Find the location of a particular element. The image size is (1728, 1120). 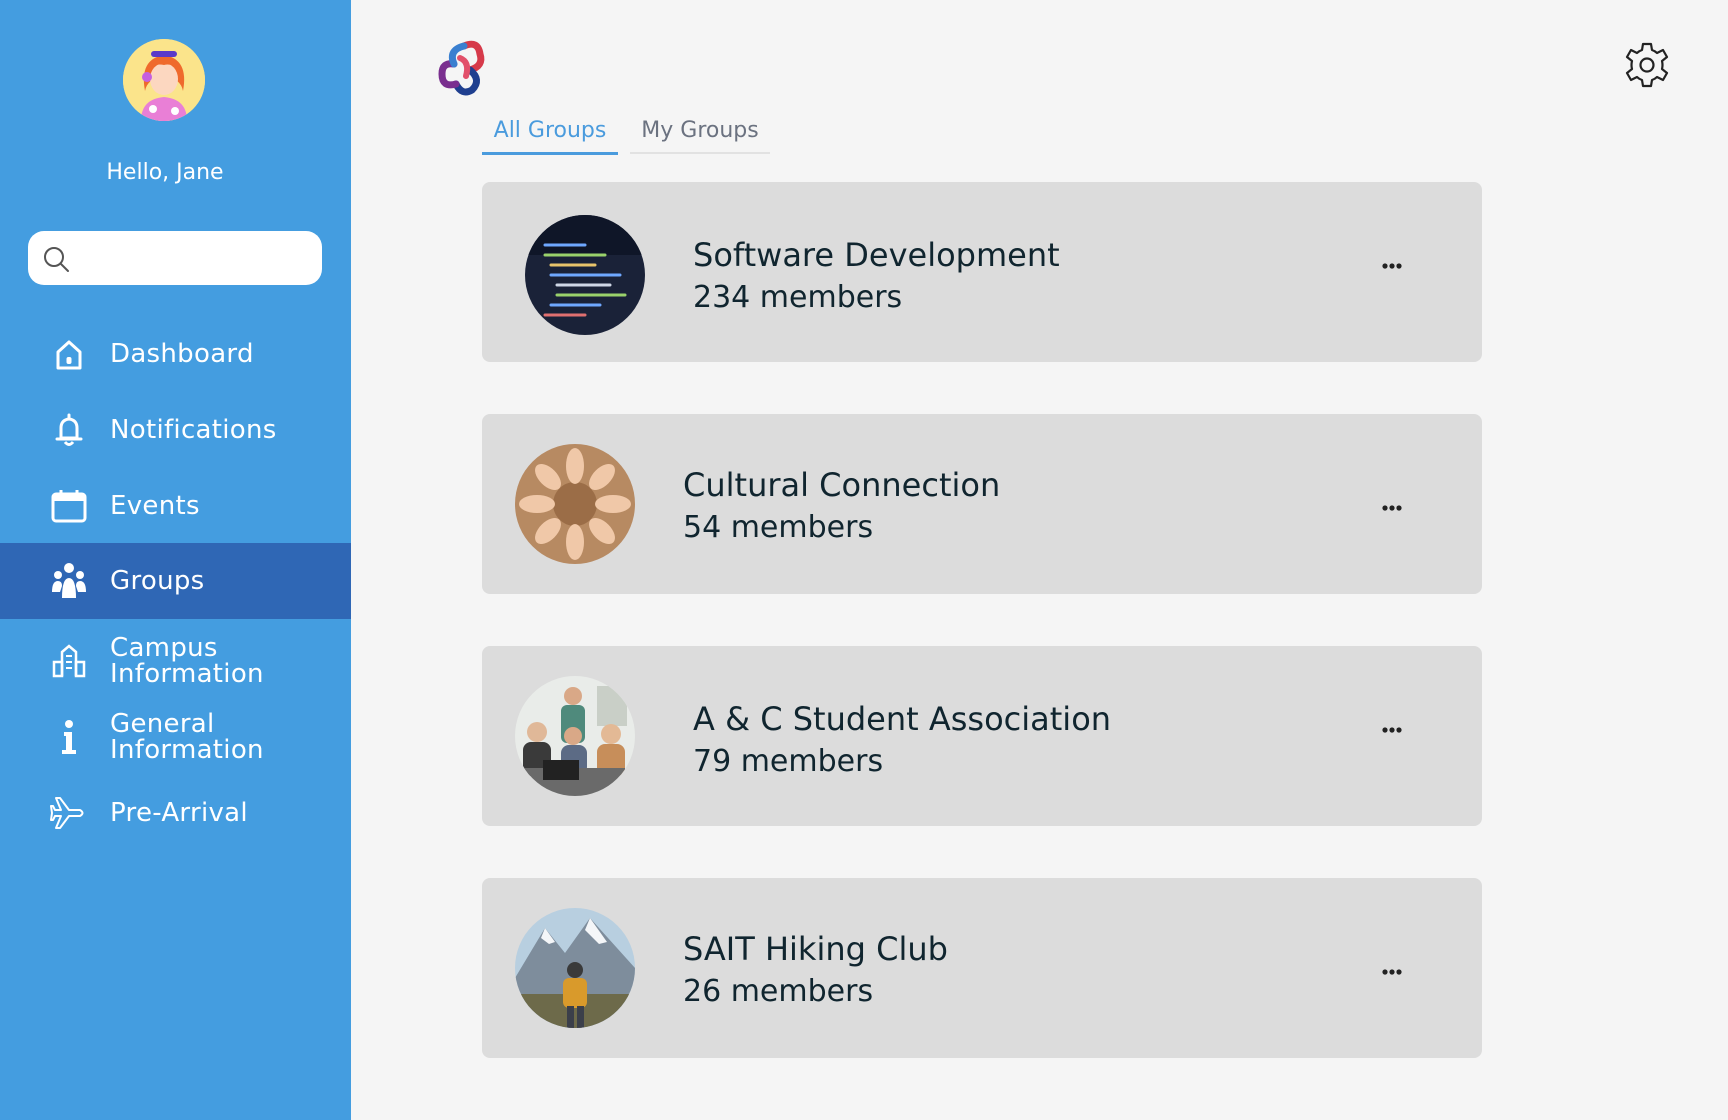

airplane-icon is located at coordinates (67, 813).